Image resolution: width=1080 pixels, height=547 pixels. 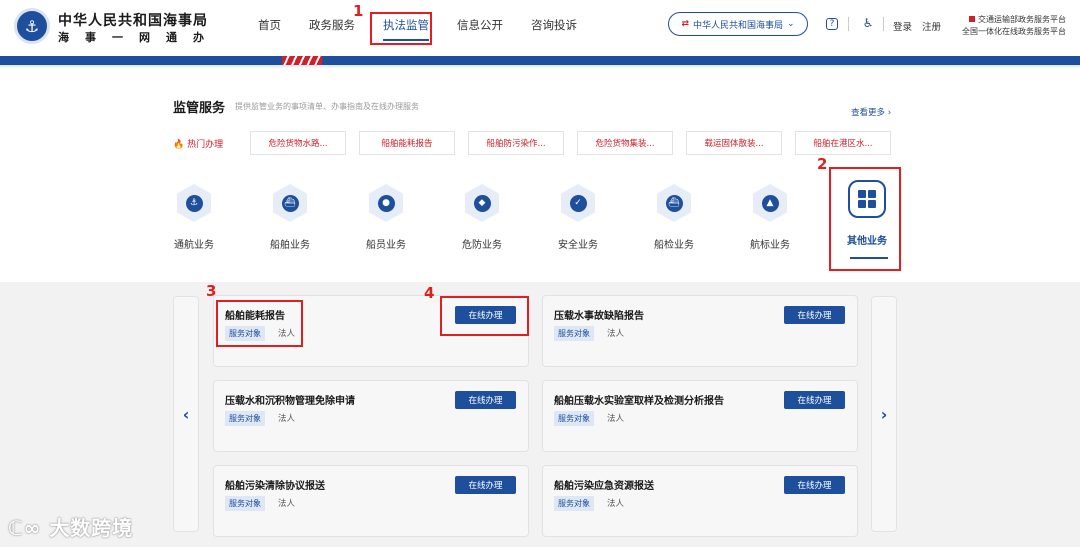 I want to click on category-label: 船员业务, so click(x=386, y=245).